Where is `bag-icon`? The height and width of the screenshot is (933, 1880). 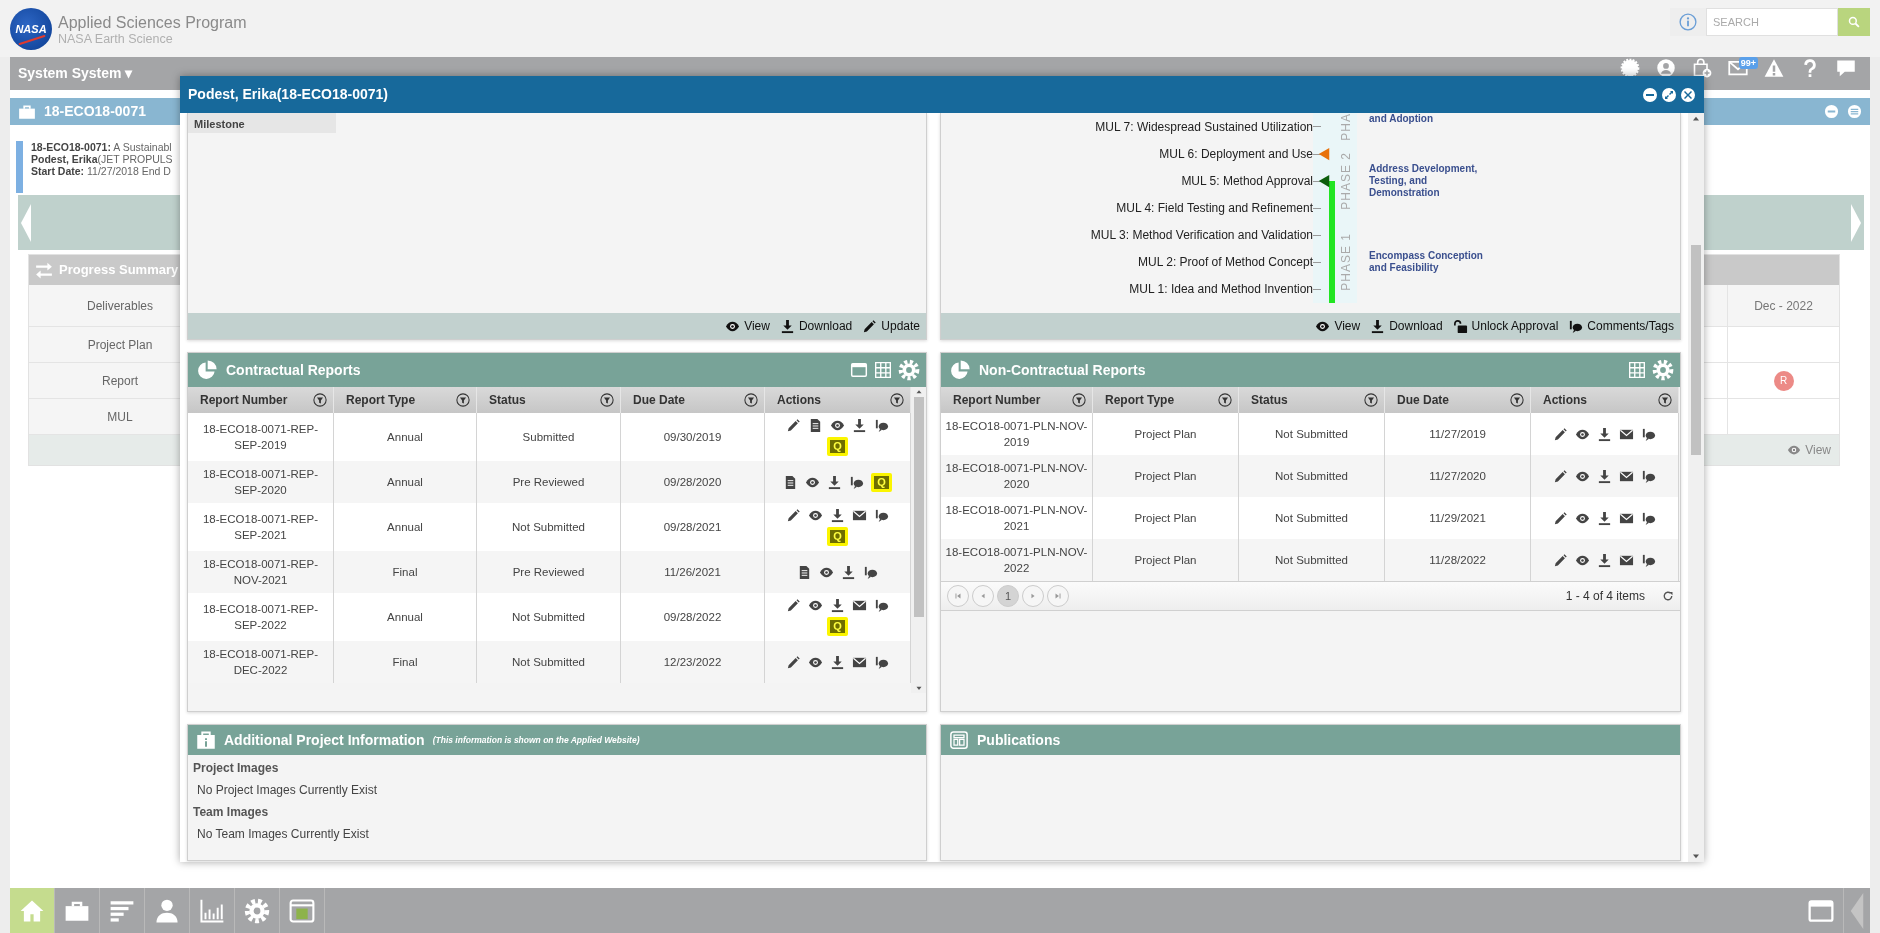 bag-icon is located at coordinates (1702, 68).